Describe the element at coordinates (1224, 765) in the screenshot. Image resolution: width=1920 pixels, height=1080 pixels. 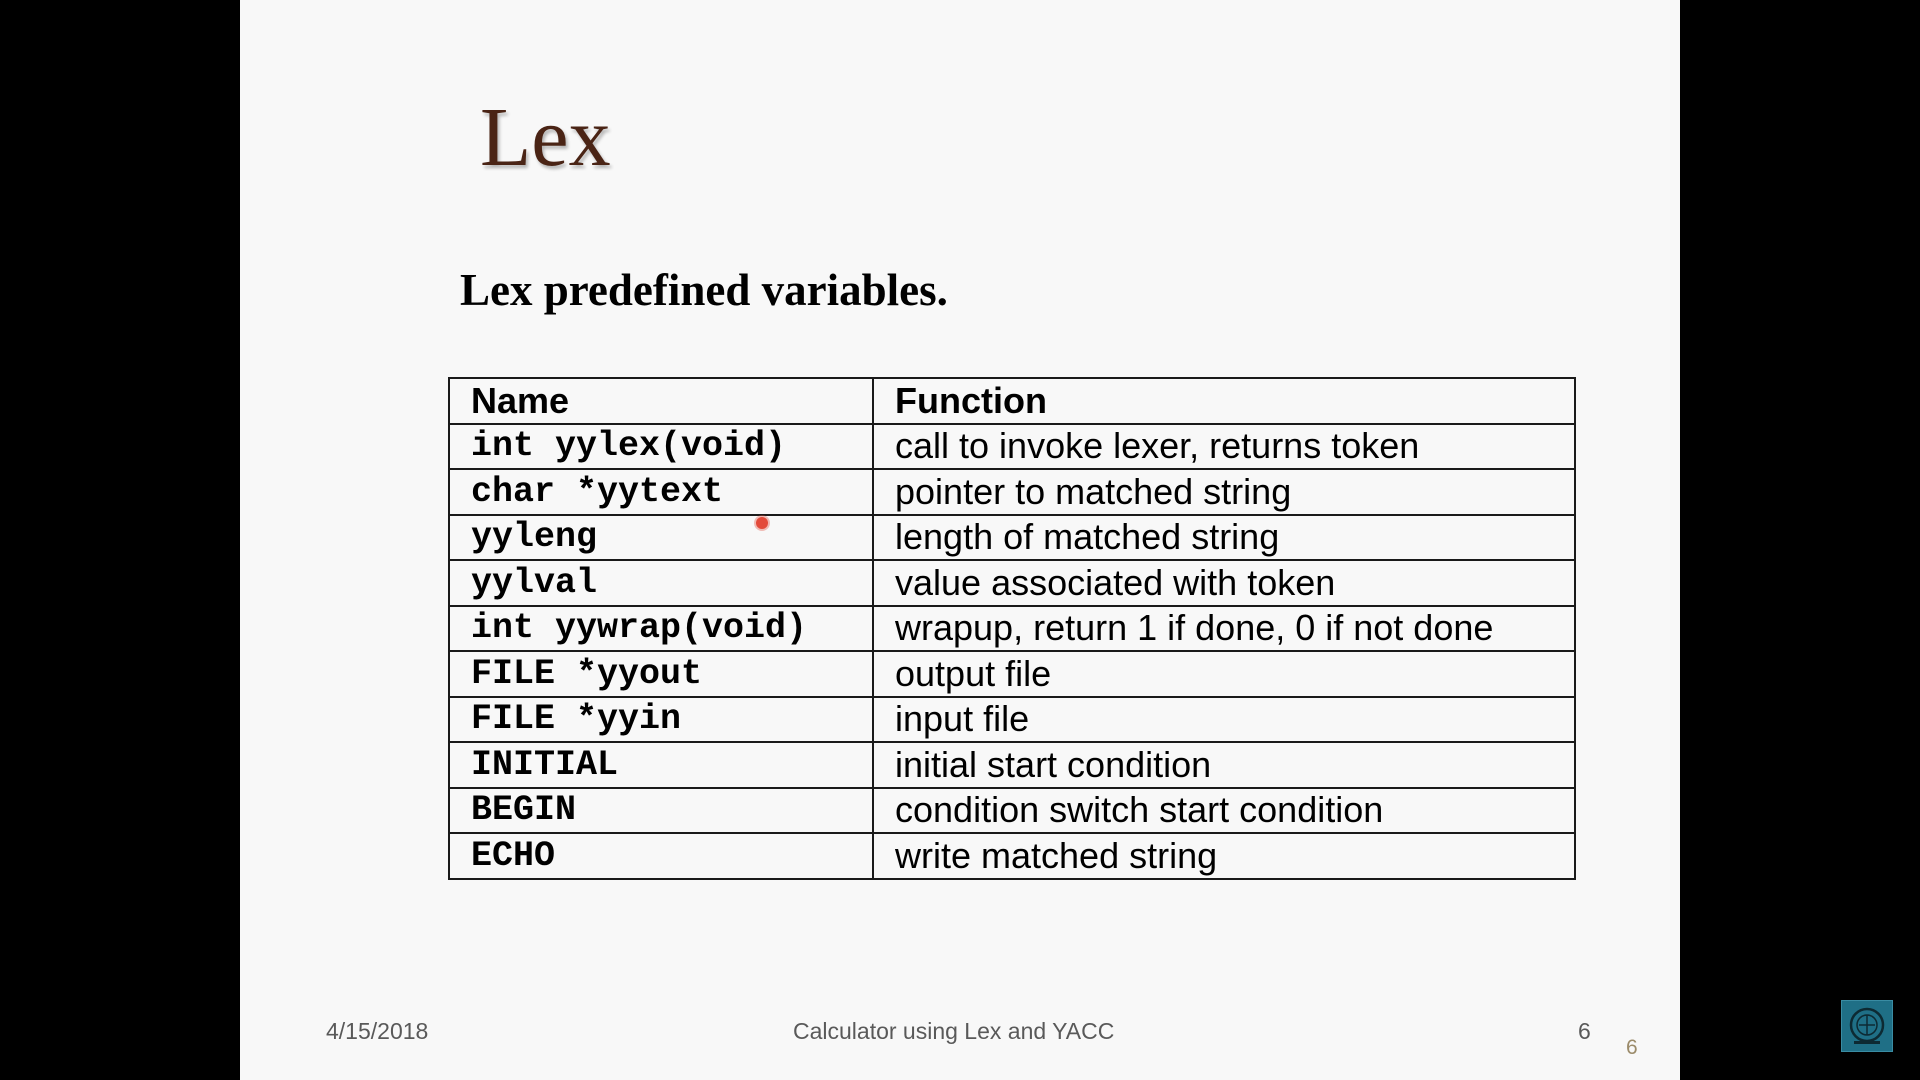
I see `variable-function-cell: initial start condition` at that location.